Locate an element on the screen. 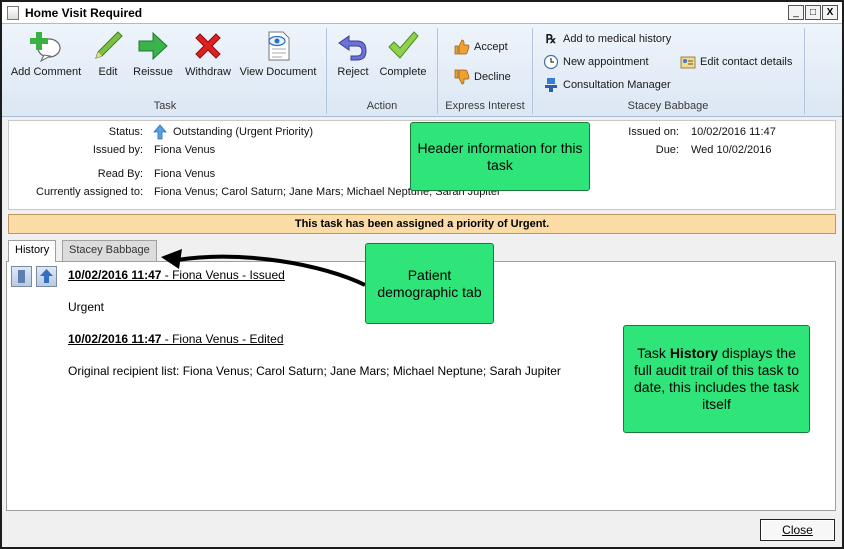 The height and width of the screenshot is (549, 844). reissue-label: Reissue is located at coordinates (153, 72).